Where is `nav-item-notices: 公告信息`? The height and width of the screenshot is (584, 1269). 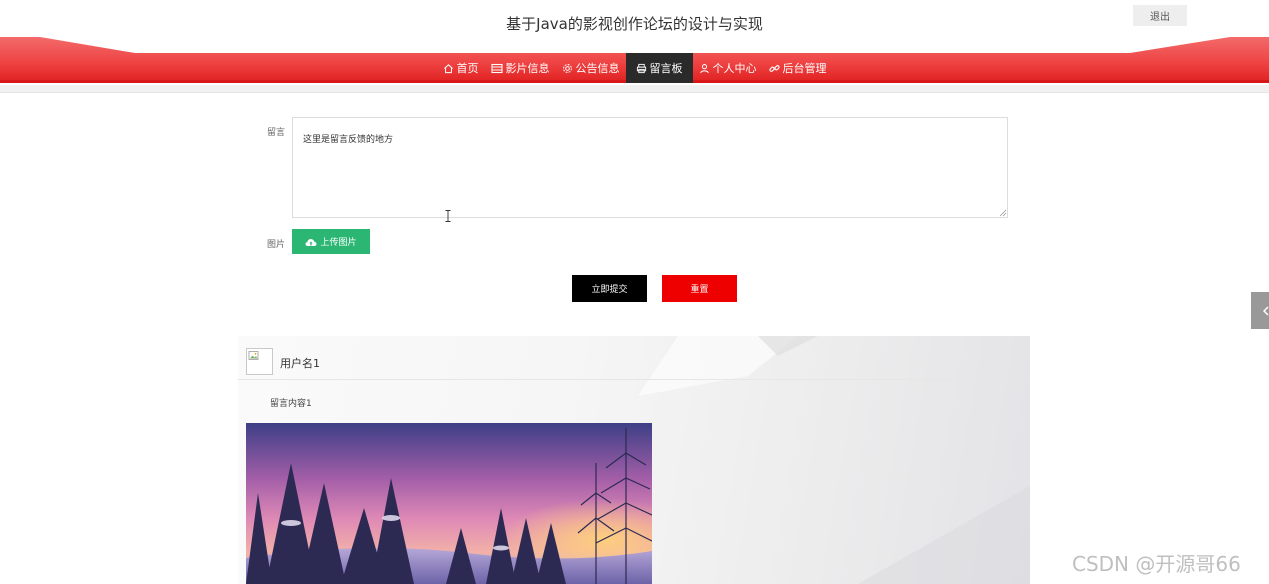 nav-item-notices: 公告信息 is located at coordinates (591, 68).